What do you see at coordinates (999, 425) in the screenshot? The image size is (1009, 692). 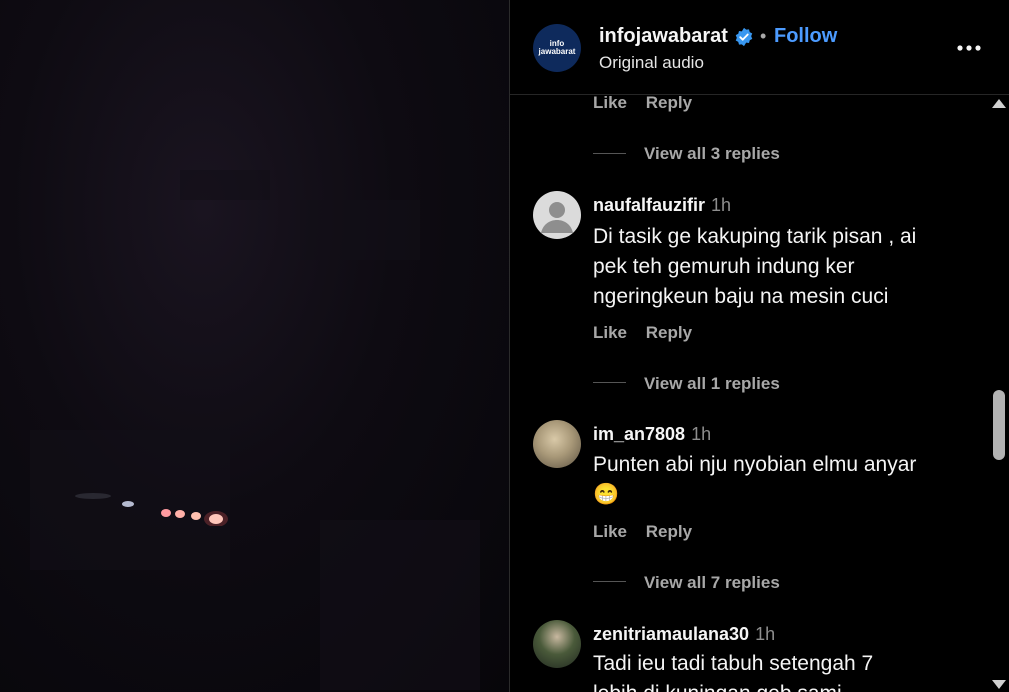 I see `scrollbar-thumb` at bounding box center [999, 425].